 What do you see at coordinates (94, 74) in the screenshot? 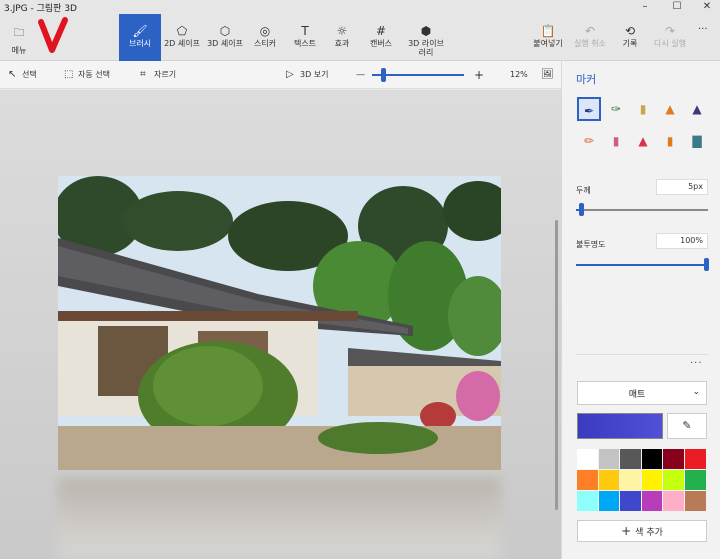
I see `magic-select-label: 자동 선택` at bounding box center [94, 74].